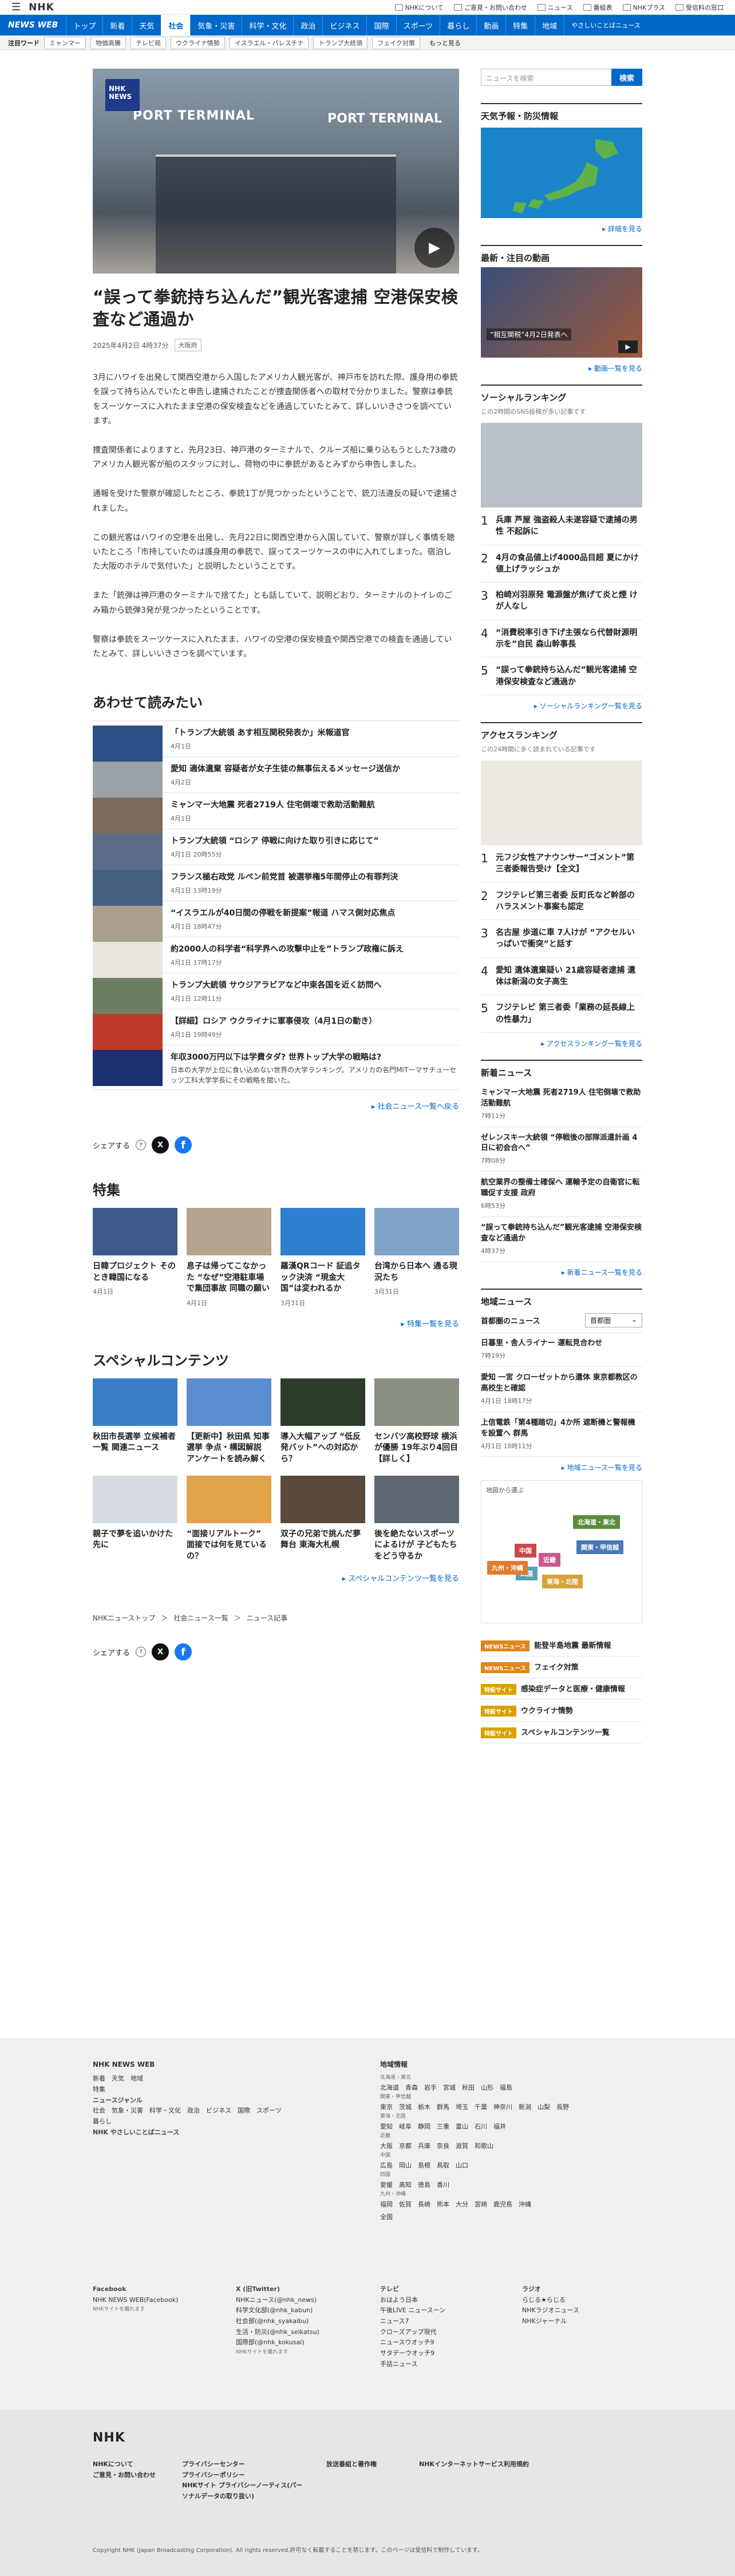 The image size is (735, 2576). I want to click on ranking-item: 4 “消費税率引き下げ主張なら代替財源明示を”自民 森山幹事長, so click(561, 639).